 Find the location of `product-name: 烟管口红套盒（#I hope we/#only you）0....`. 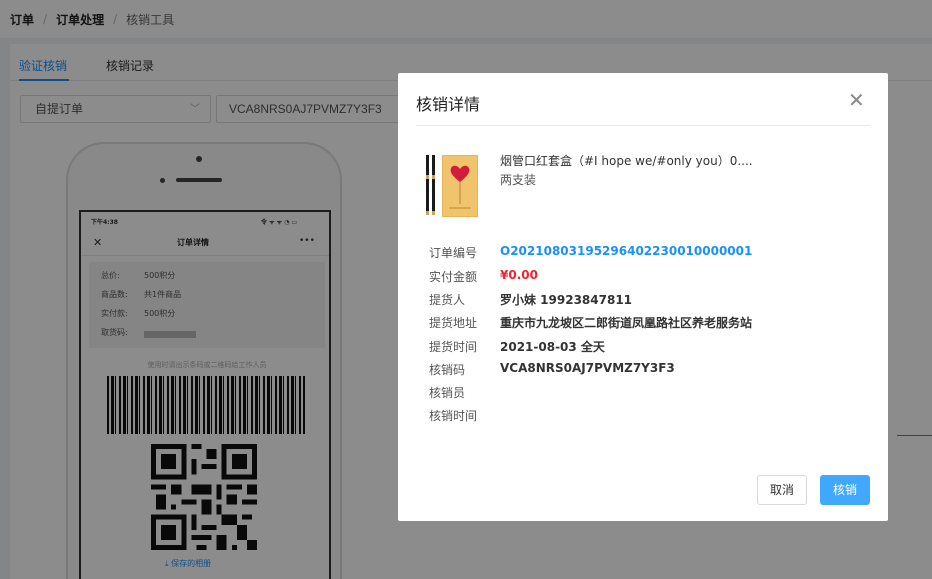

product-name: 烟管口红套盒（#I hope we/#only you）0.... is located at coordinates (626, 161).